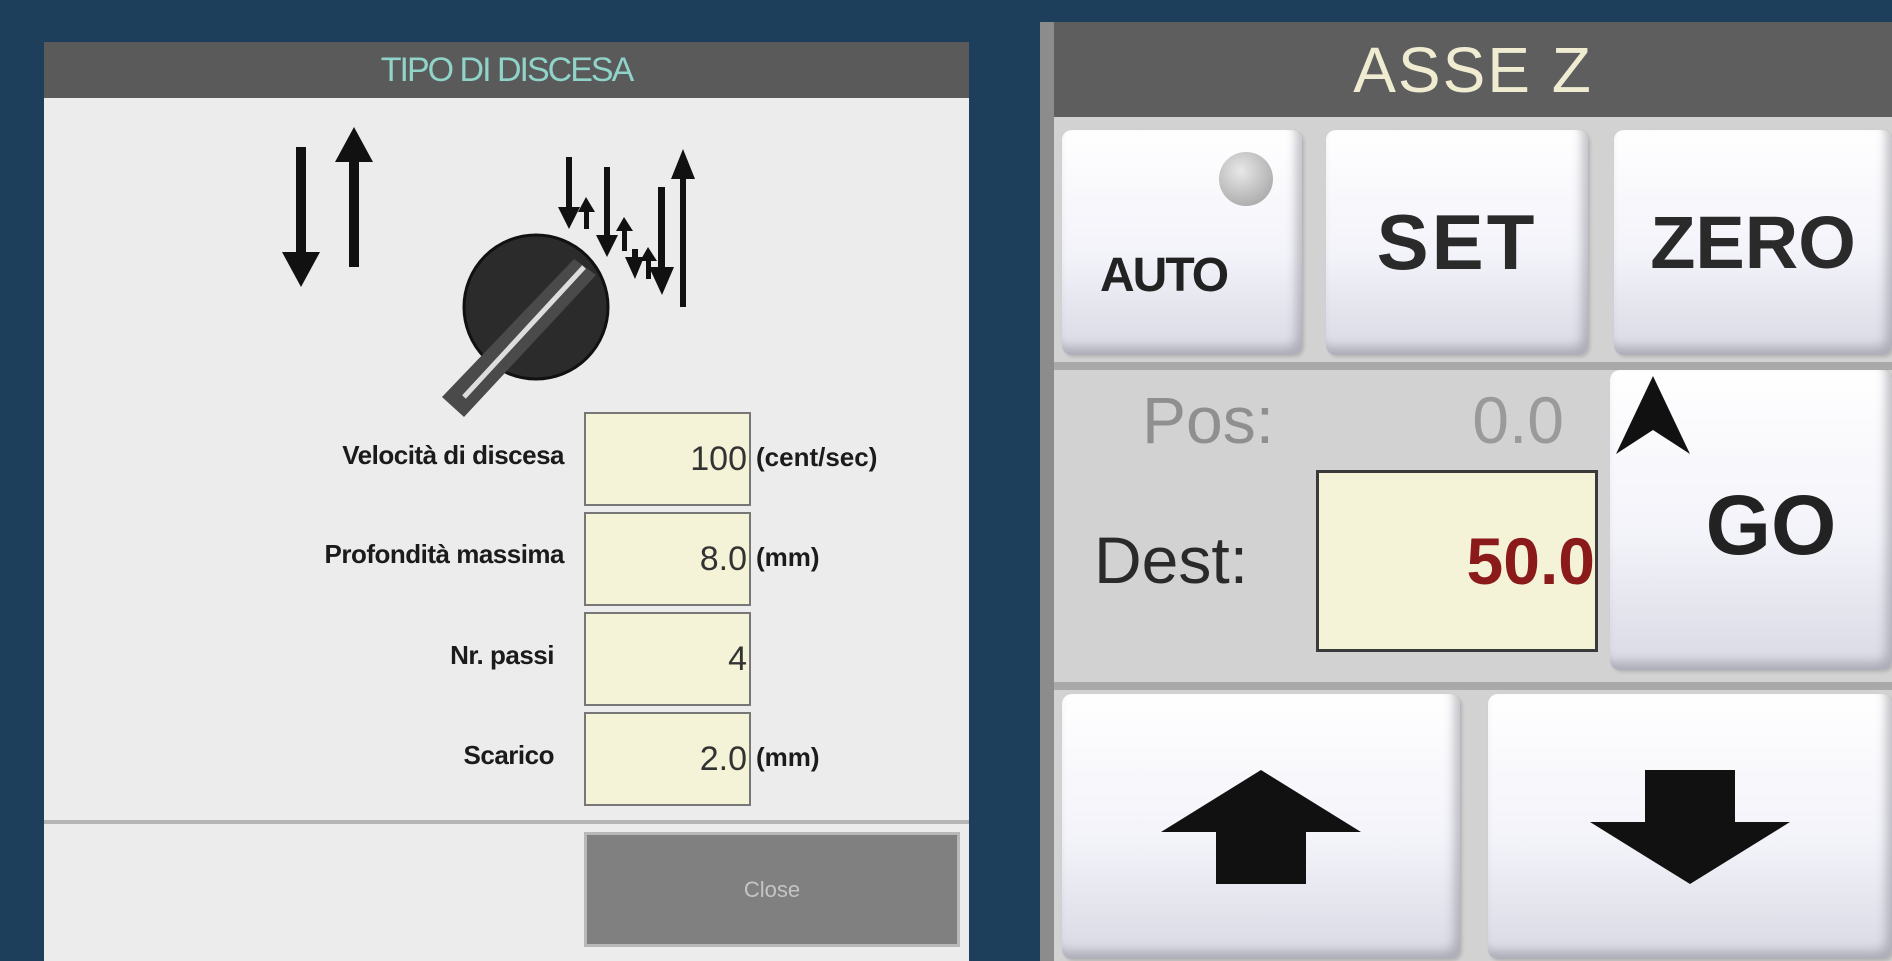 This screenshot has height=961, width=1892. Describe the element at coordinates (667, 659) in the screenshot. I see `steps-count-input: 4` at that location.